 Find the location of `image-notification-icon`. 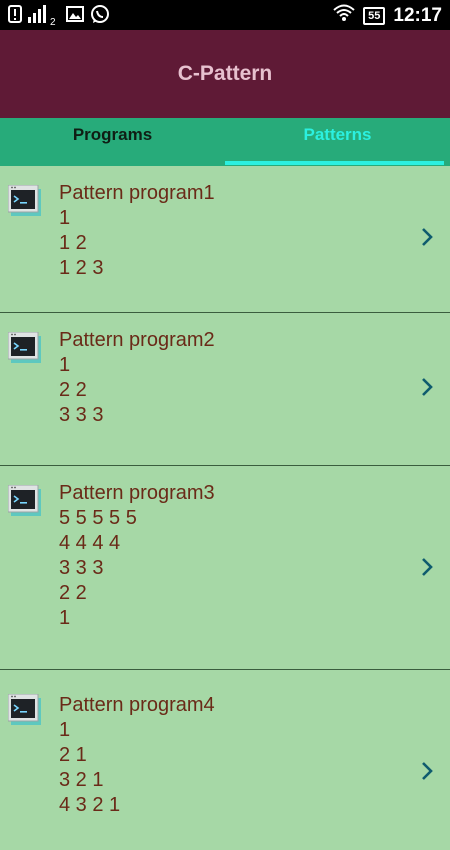

image-notification-icon is located at coordinates (74, 16).